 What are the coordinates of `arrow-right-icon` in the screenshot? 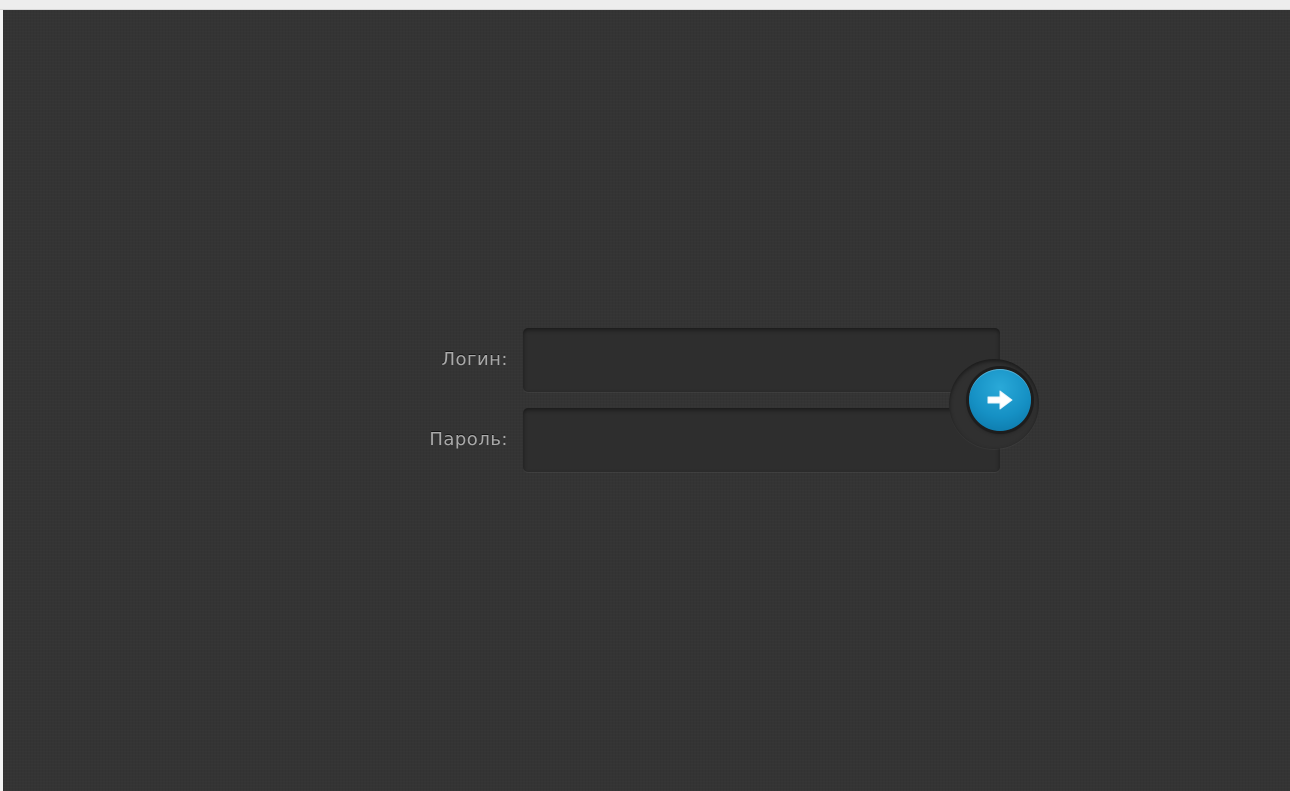 It's located at (1000, 400).